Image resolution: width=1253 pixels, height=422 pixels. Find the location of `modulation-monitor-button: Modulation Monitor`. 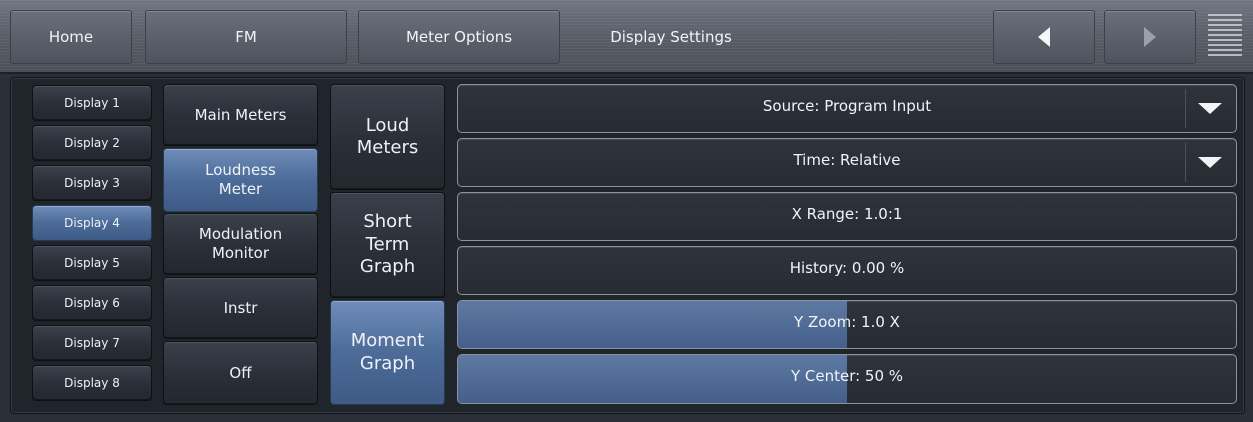

modulation-monitor-button: Modulation Monitor is located at coordinates (240, 244).